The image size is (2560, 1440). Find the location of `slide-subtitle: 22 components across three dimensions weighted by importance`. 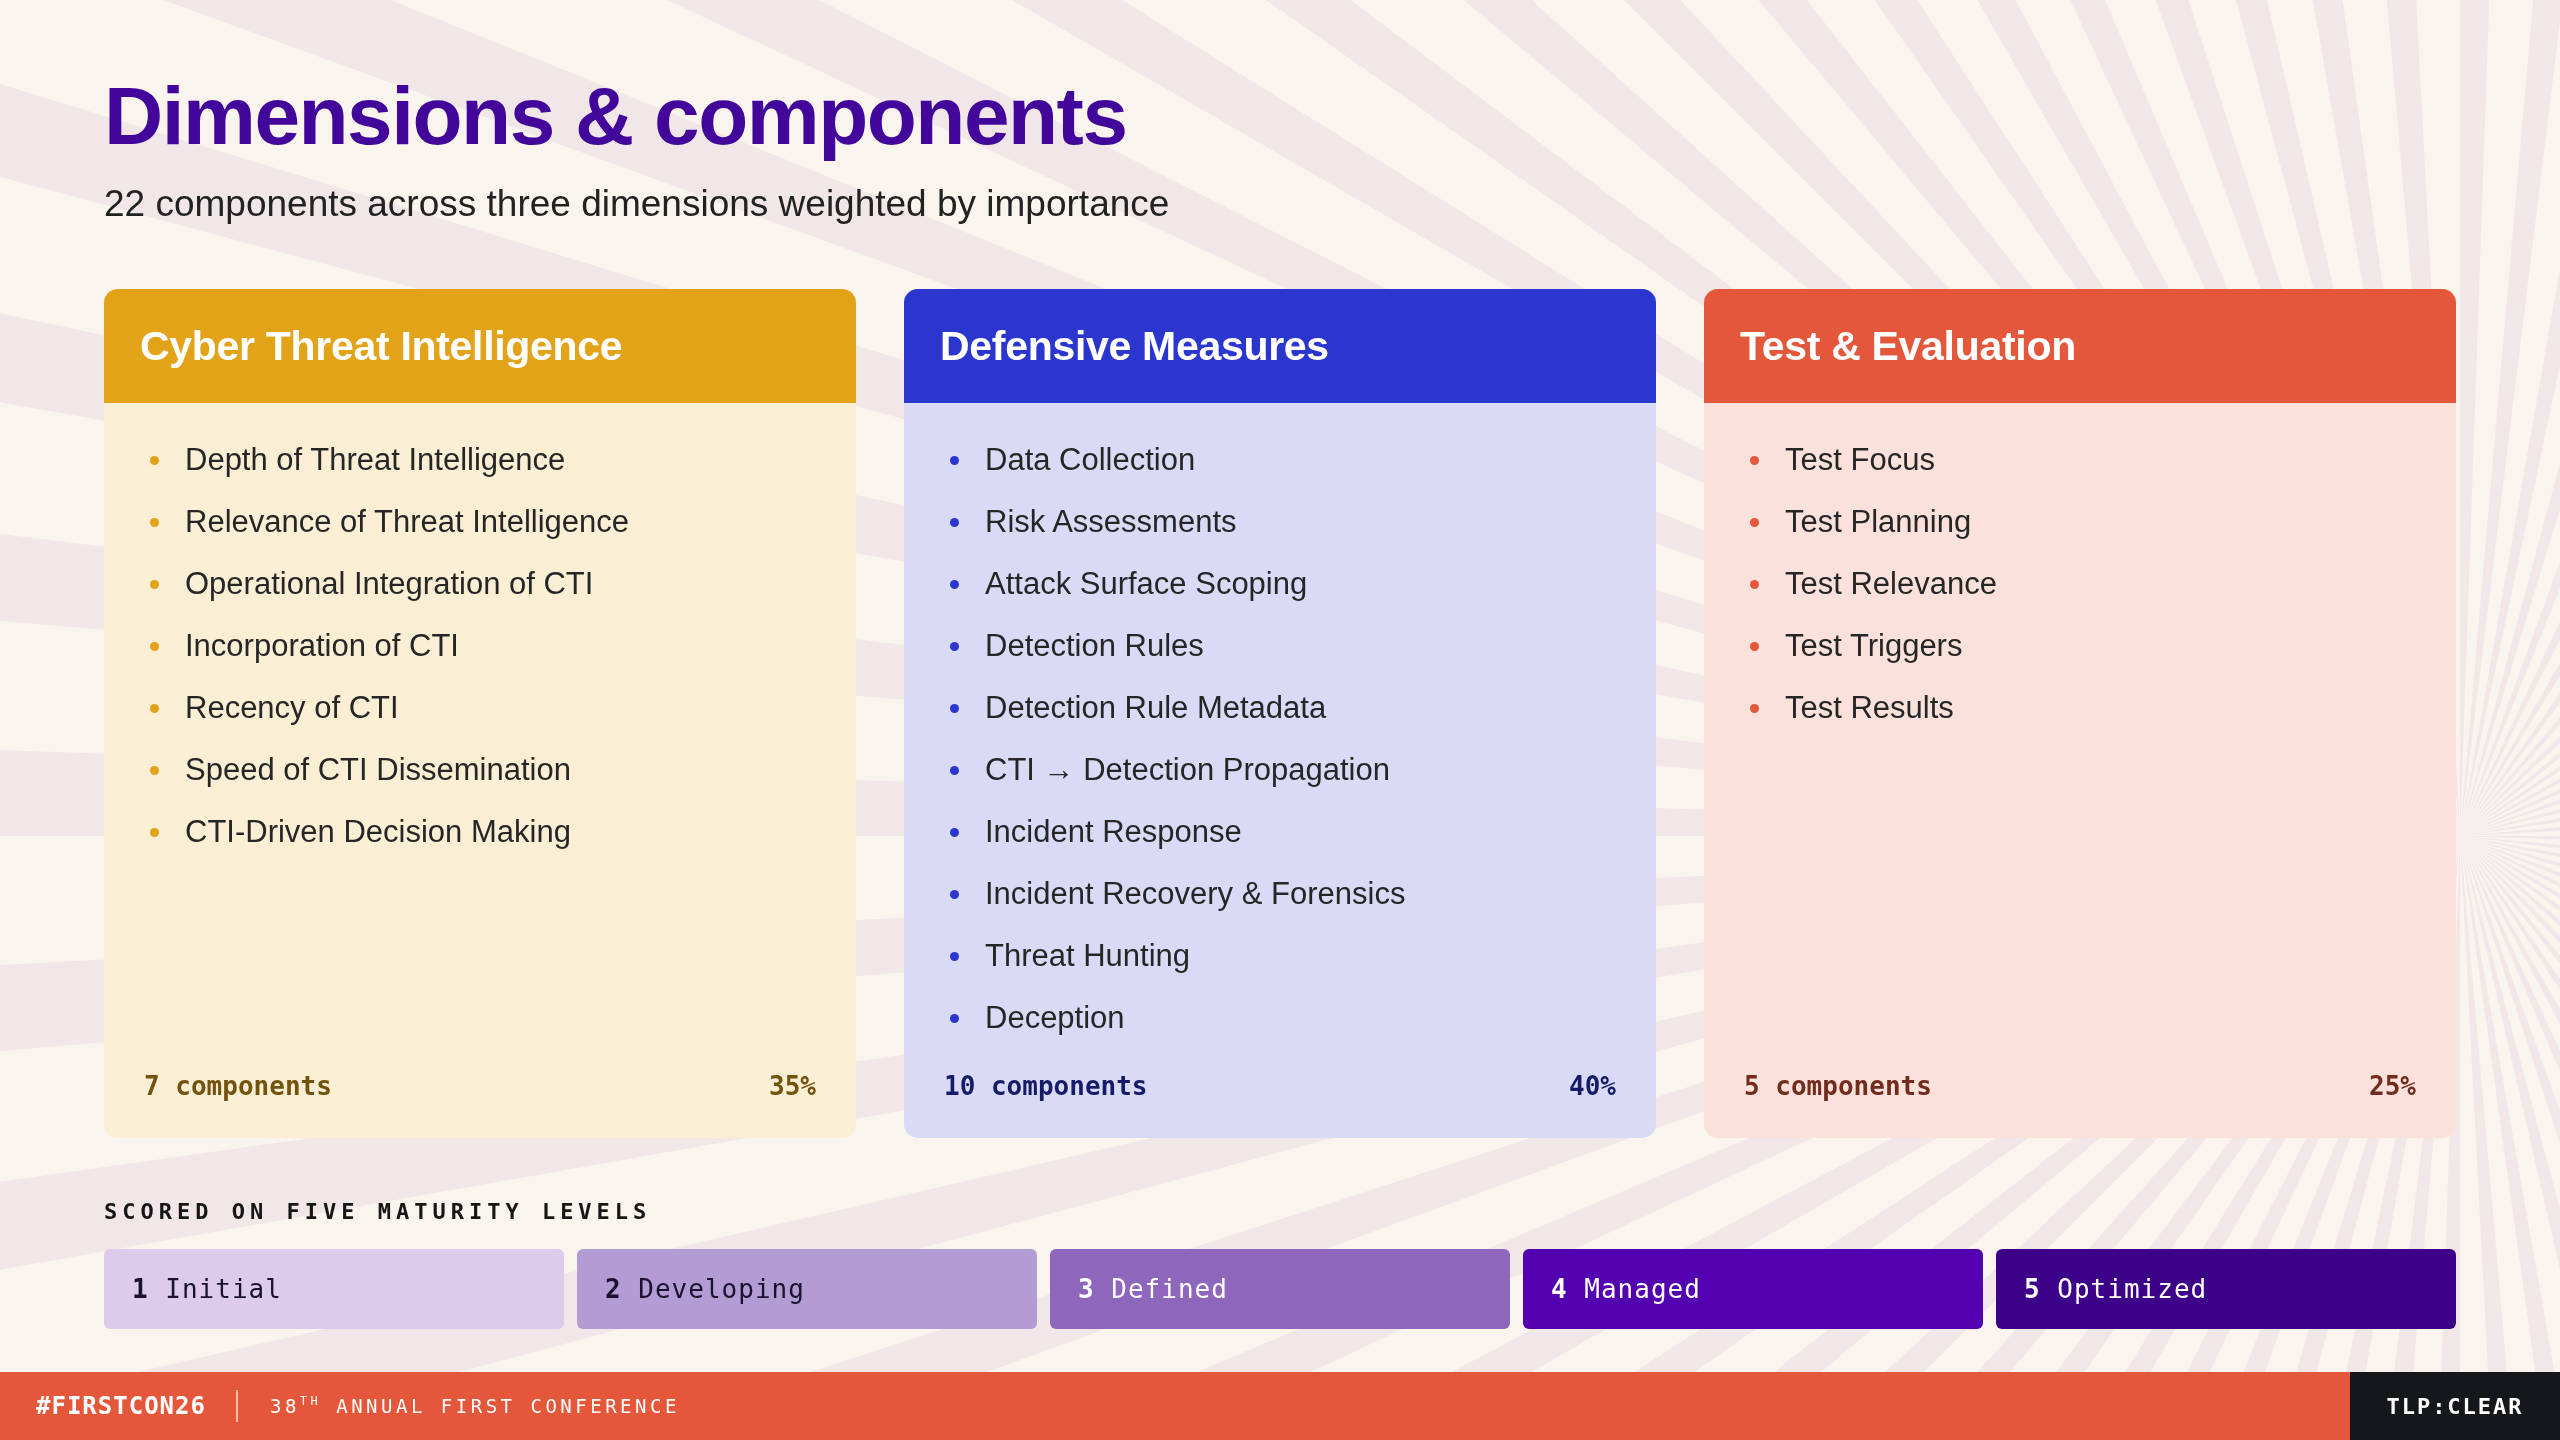

slide-subtitle: 22 components across three dimensions weighted by importance is located at coordinates (637, 204).